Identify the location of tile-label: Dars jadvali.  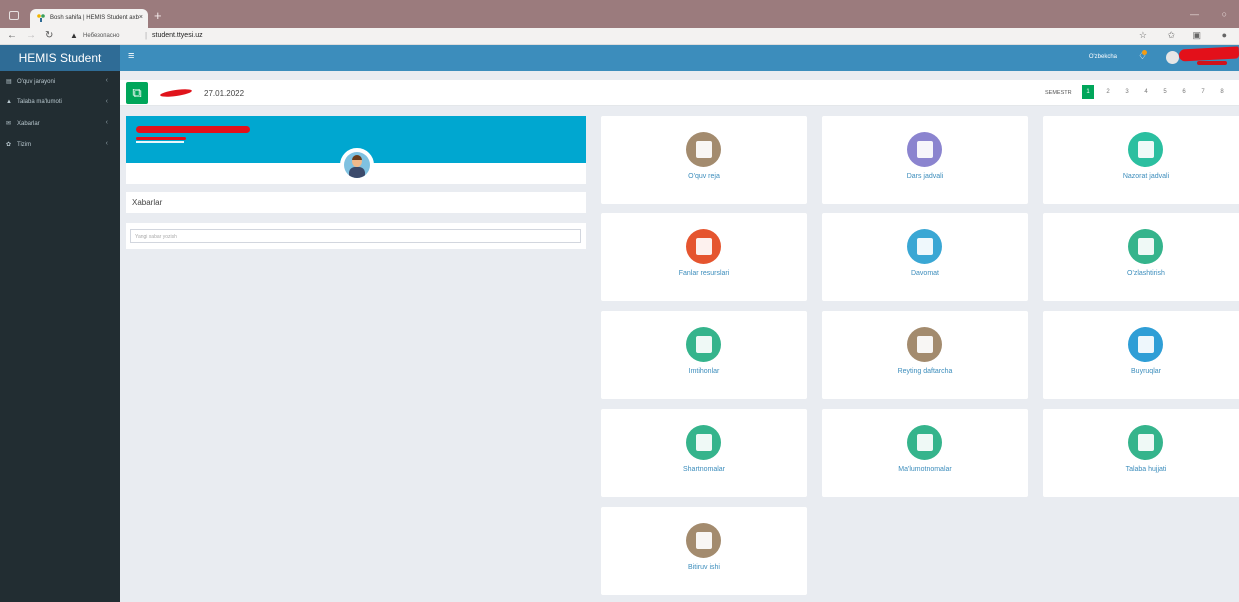
(925, 176).